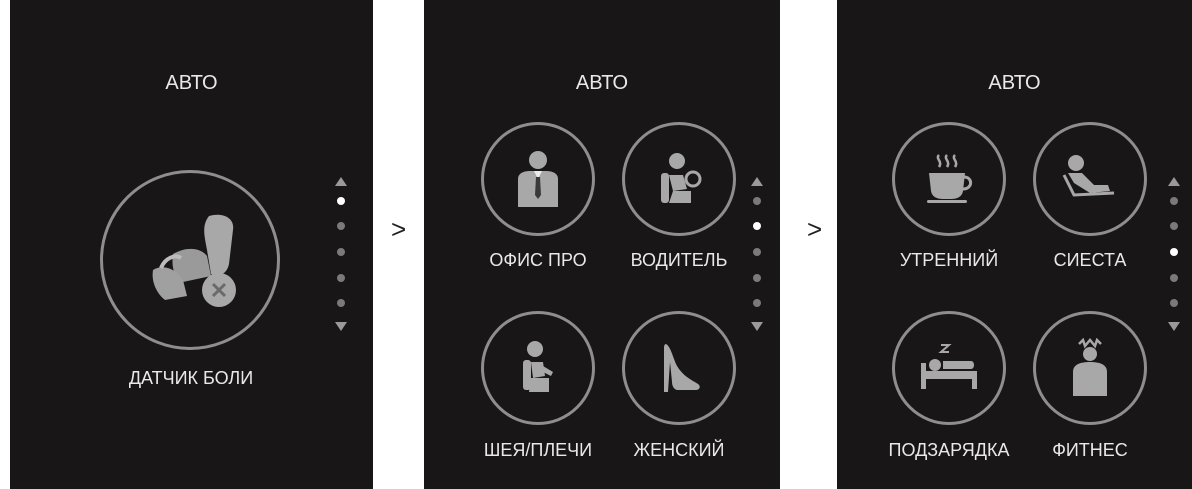  I want to click on mode-button-siesta, so click(1090, 179).